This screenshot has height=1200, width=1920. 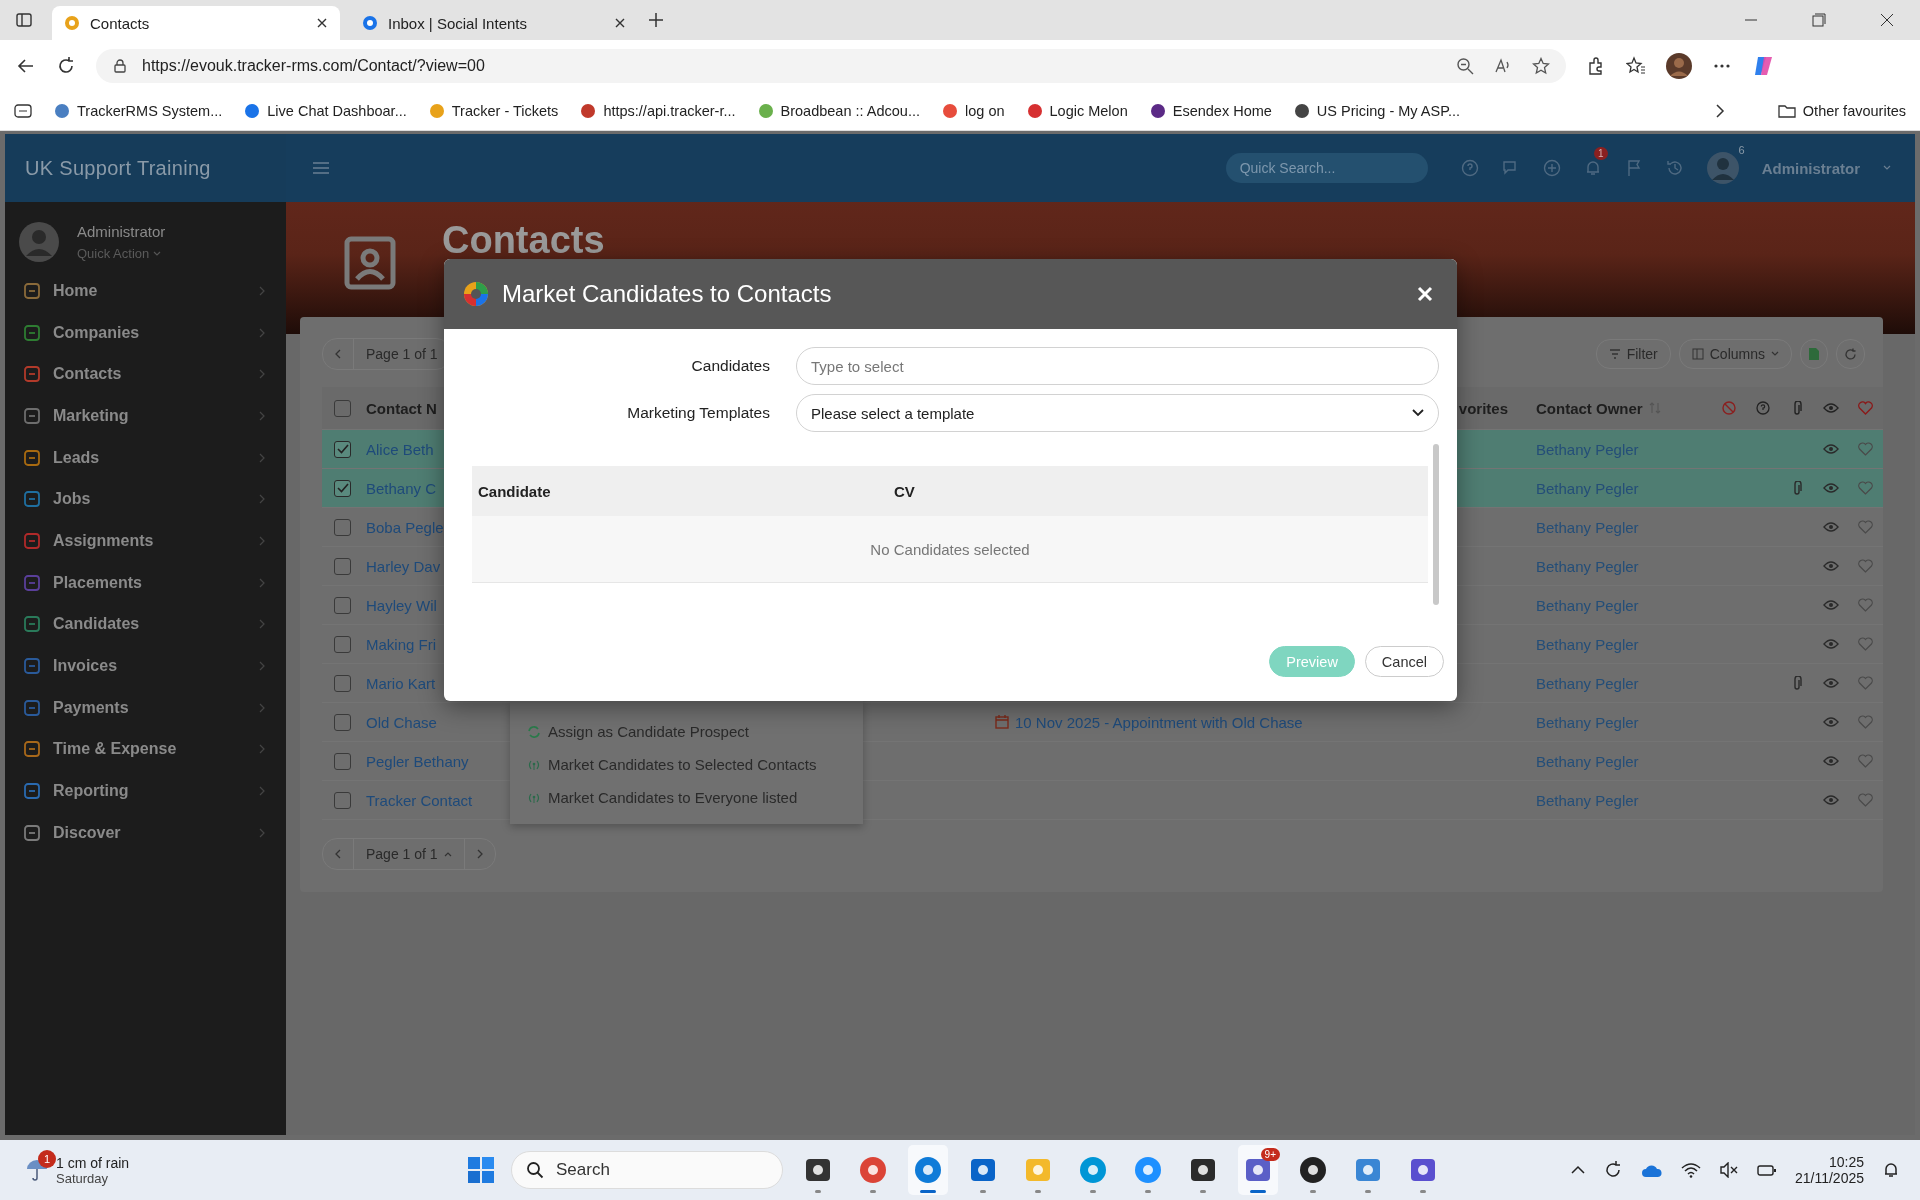 I want to click on columns-button: Columns, so click(x=1735, y=354).